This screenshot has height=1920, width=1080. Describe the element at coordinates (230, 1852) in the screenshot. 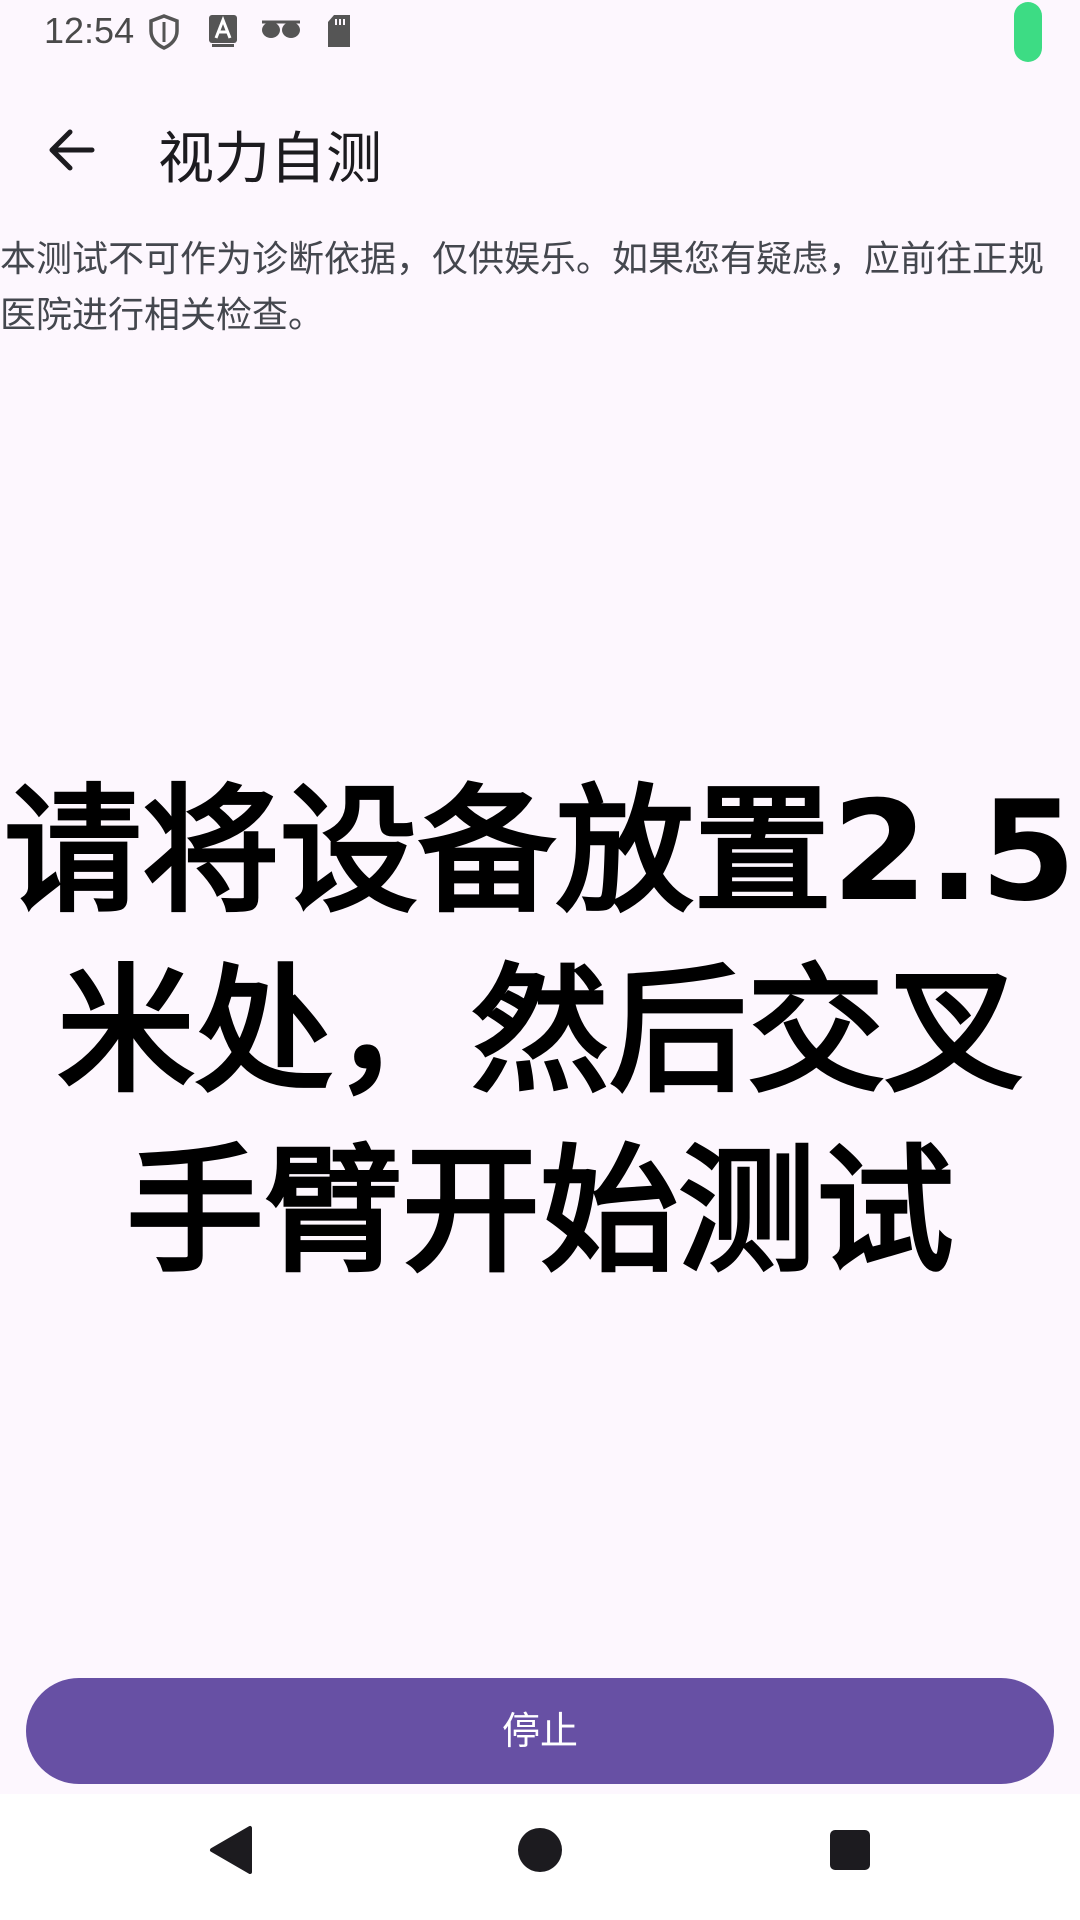

I see `back-triangle-icon` at that location.